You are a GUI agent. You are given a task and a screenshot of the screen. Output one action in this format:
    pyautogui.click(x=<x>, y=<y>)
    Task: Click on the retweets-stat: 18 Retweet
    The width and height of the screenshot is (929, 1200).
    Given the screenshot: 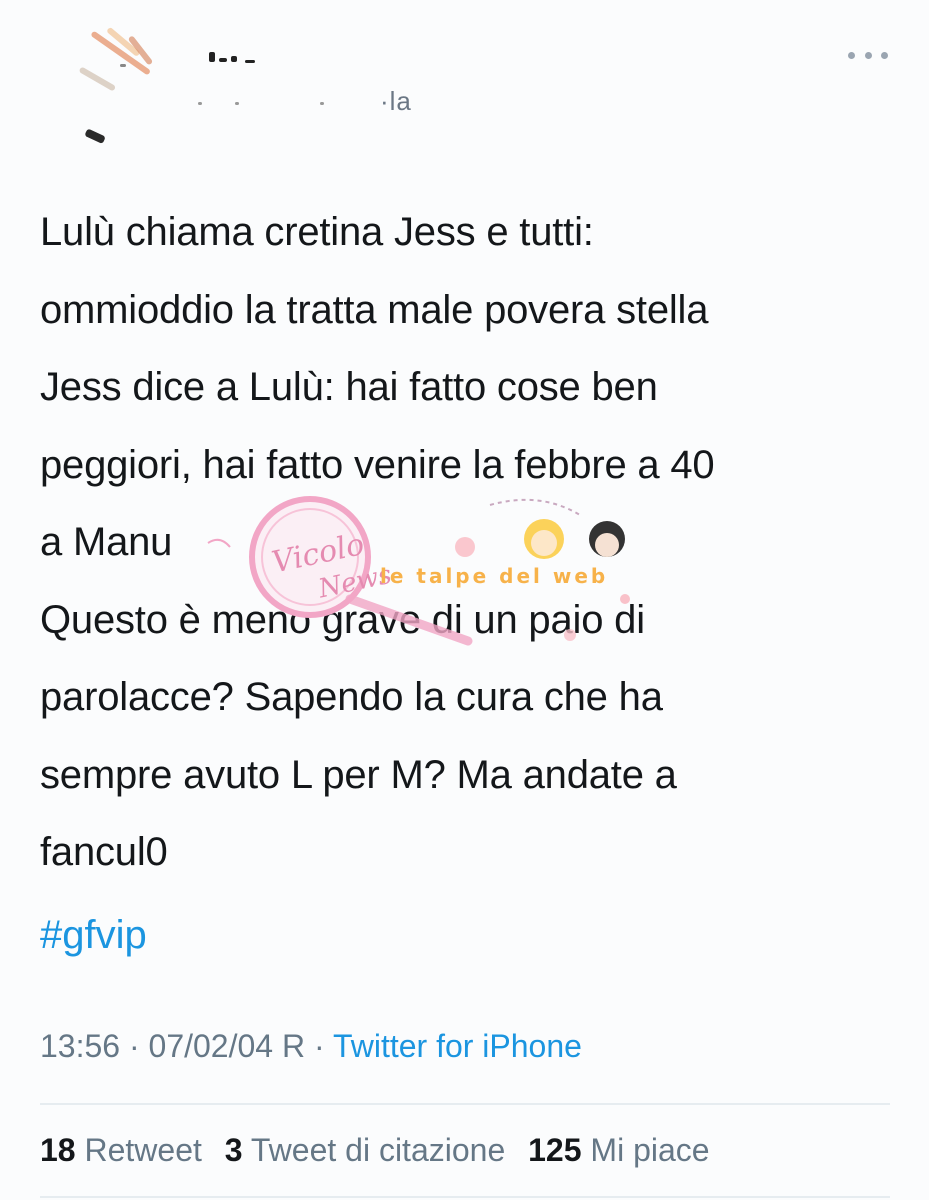 What is the action you would take?
    pyautogui.click(x=121, y=1150)
    